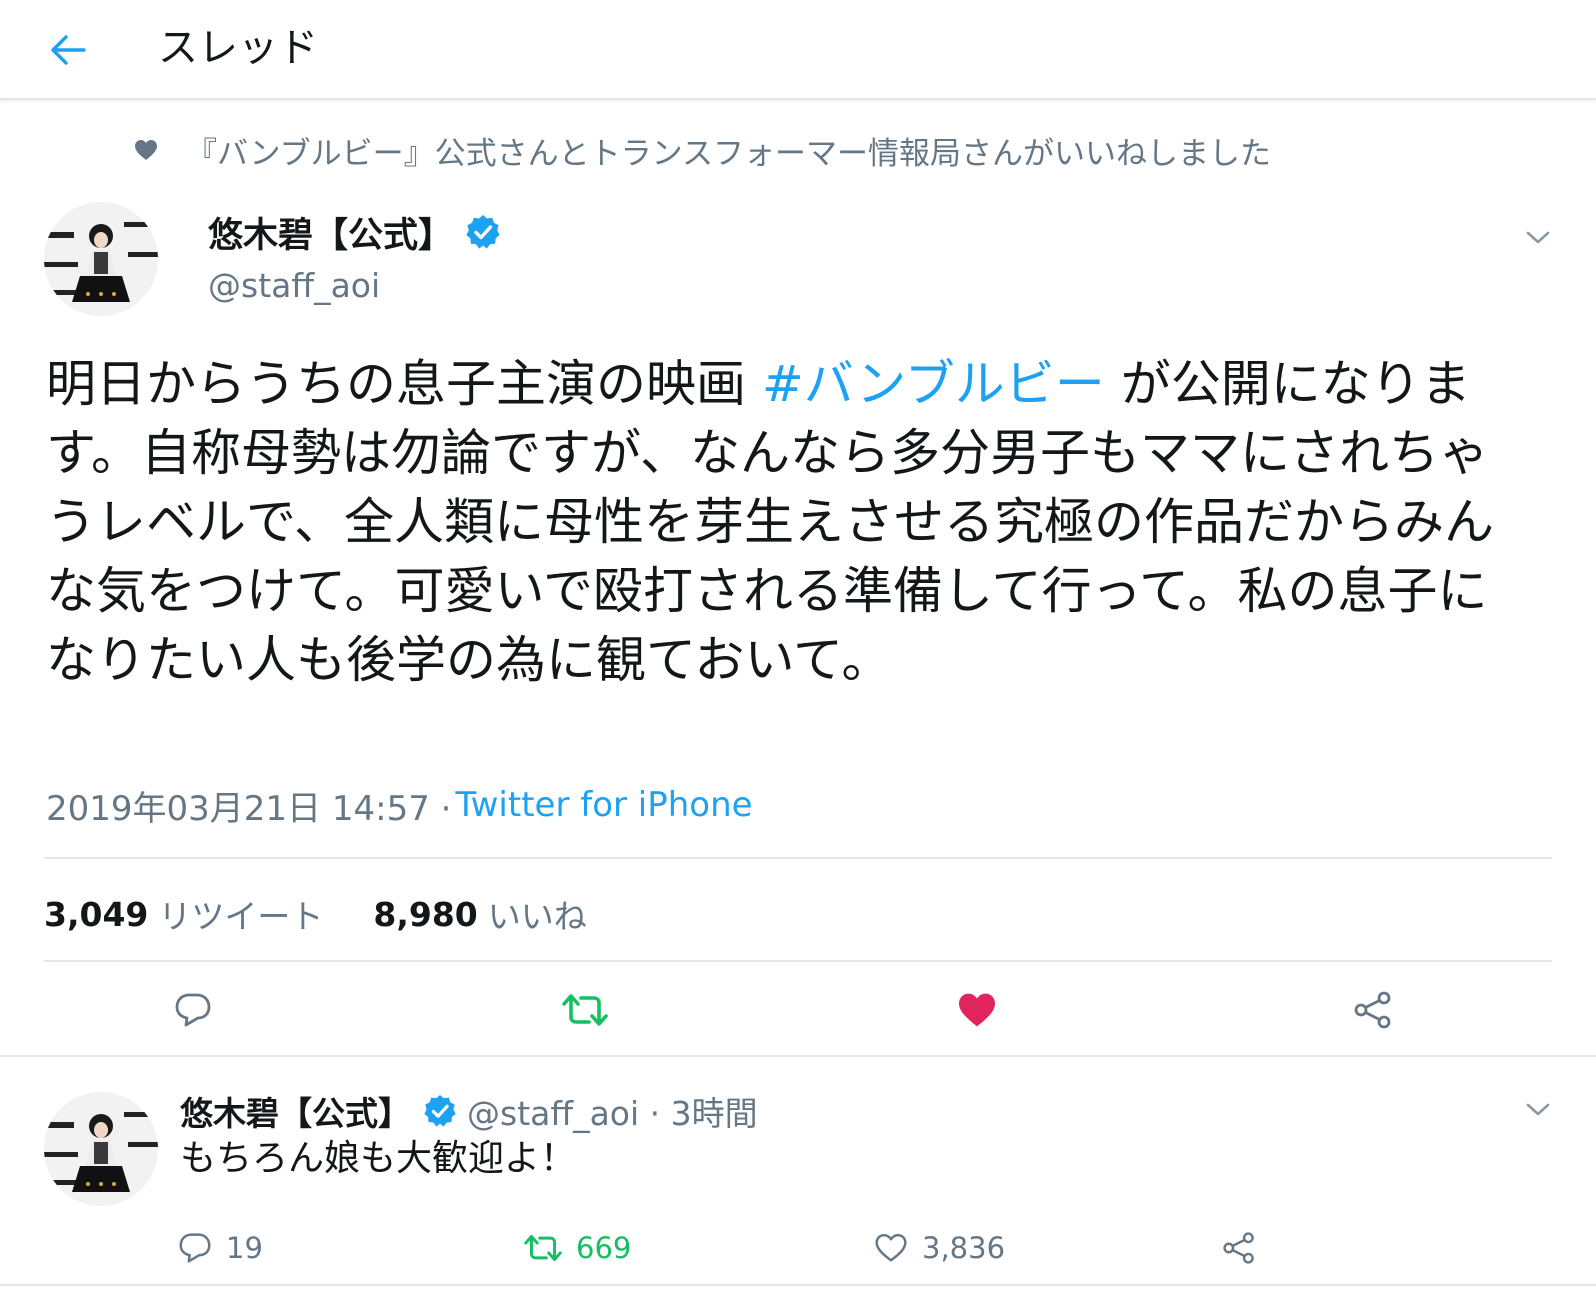 Image resolution: width=1596 pixels, height=1312 pixels. I want to click on back-button, so click(68, 50).